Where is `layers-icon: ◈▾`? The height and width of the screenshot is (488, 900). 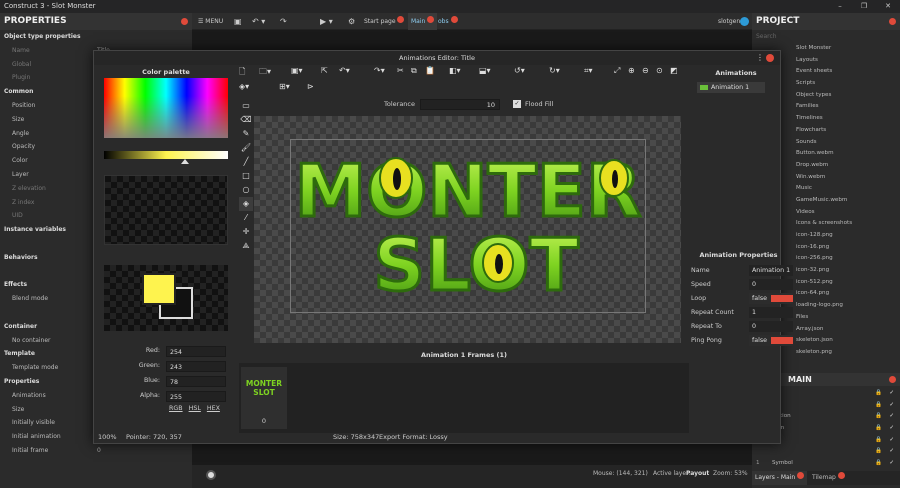
layers-icon: ◈▾ is located at coordinates (244, 86).